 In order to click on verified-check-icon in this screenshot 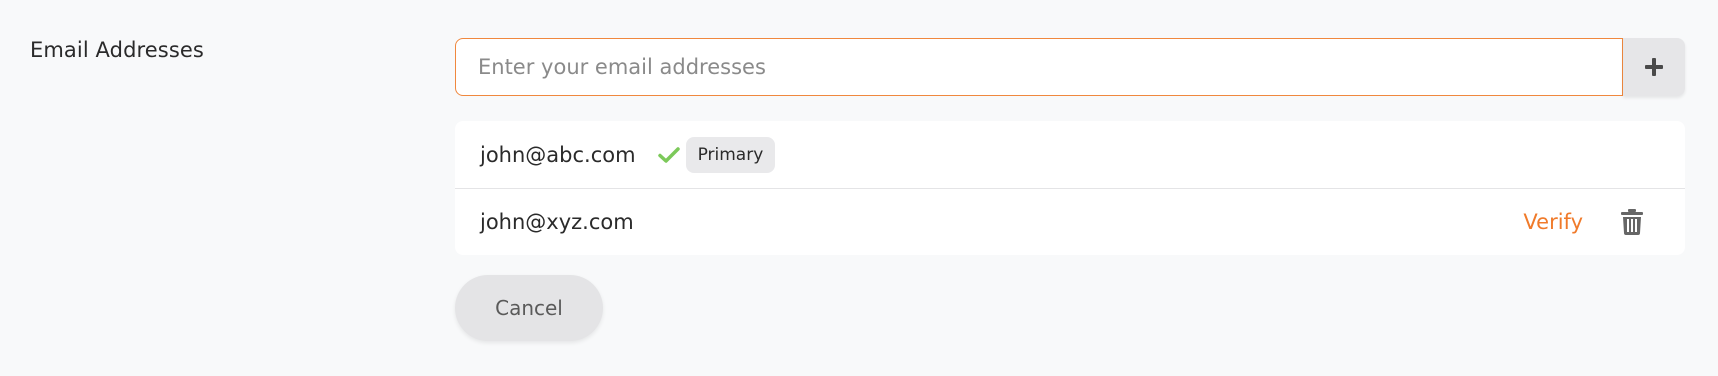, I will do `click(668, 155)`.